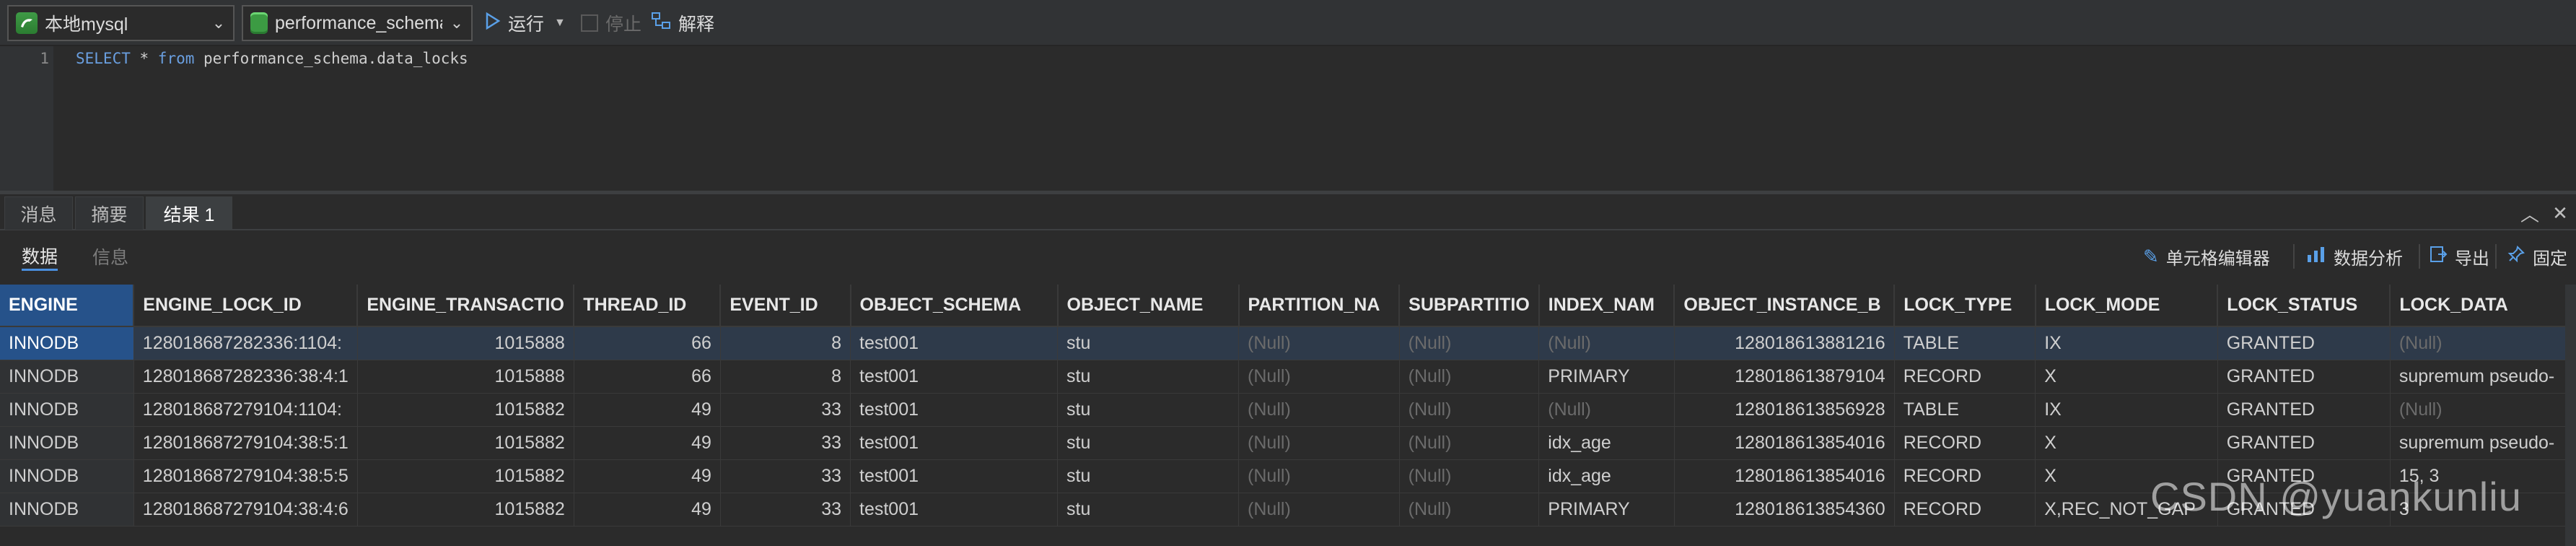 The image size is (2576, 546). What do you see at coordinates (2354, 256) in the screenshot?
I see `data-analysis-button: 数据分析` at bounding box center [2354, 256].